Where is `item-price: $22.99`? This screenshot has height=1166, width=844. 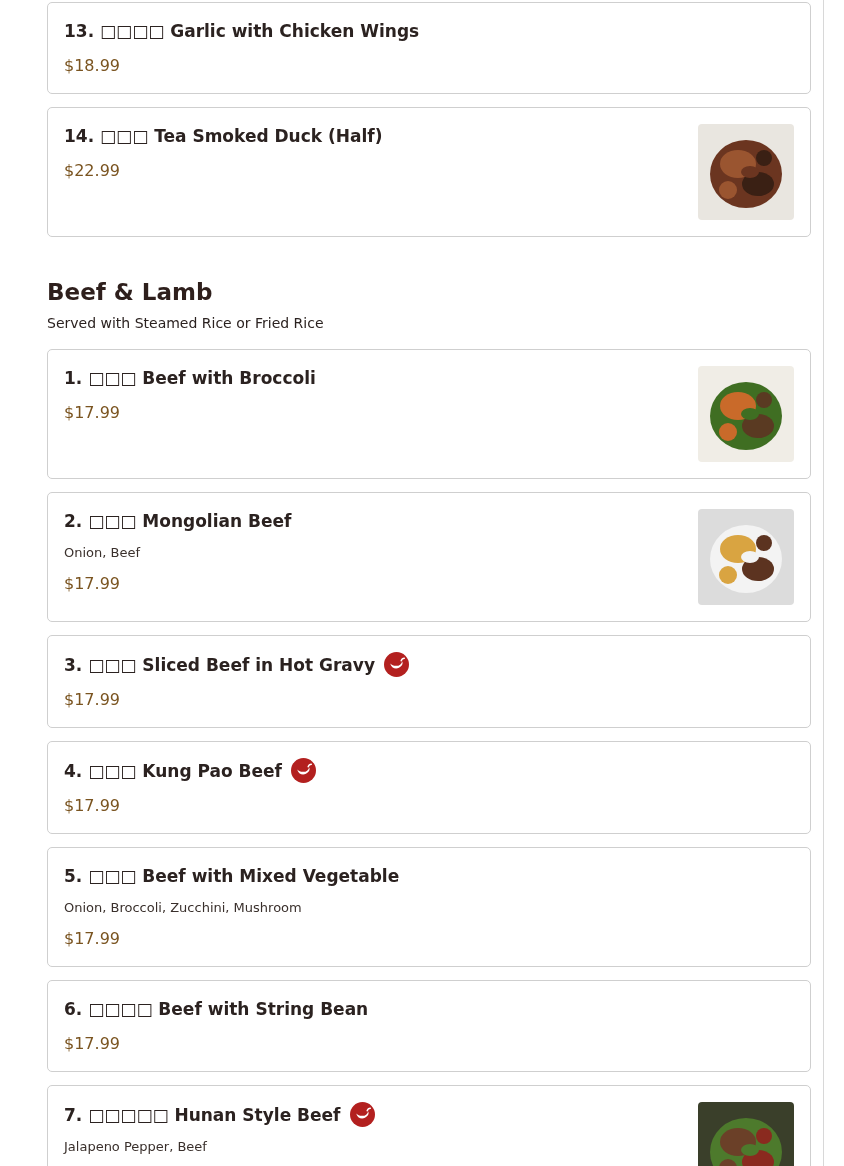 item-price: $22.99 is located at coordinates (92, 171).